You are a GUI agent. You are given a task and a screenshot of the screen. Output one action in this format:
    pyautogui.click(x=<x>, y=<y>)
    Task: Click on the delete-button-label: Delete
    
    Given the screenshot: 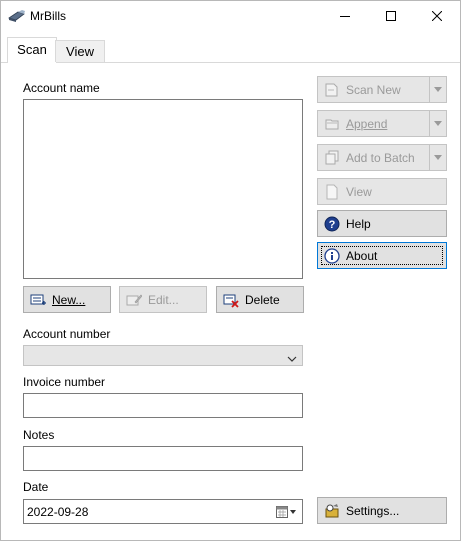 What is the action you would take?
    pyautogui.click(x=262, y=299)
    